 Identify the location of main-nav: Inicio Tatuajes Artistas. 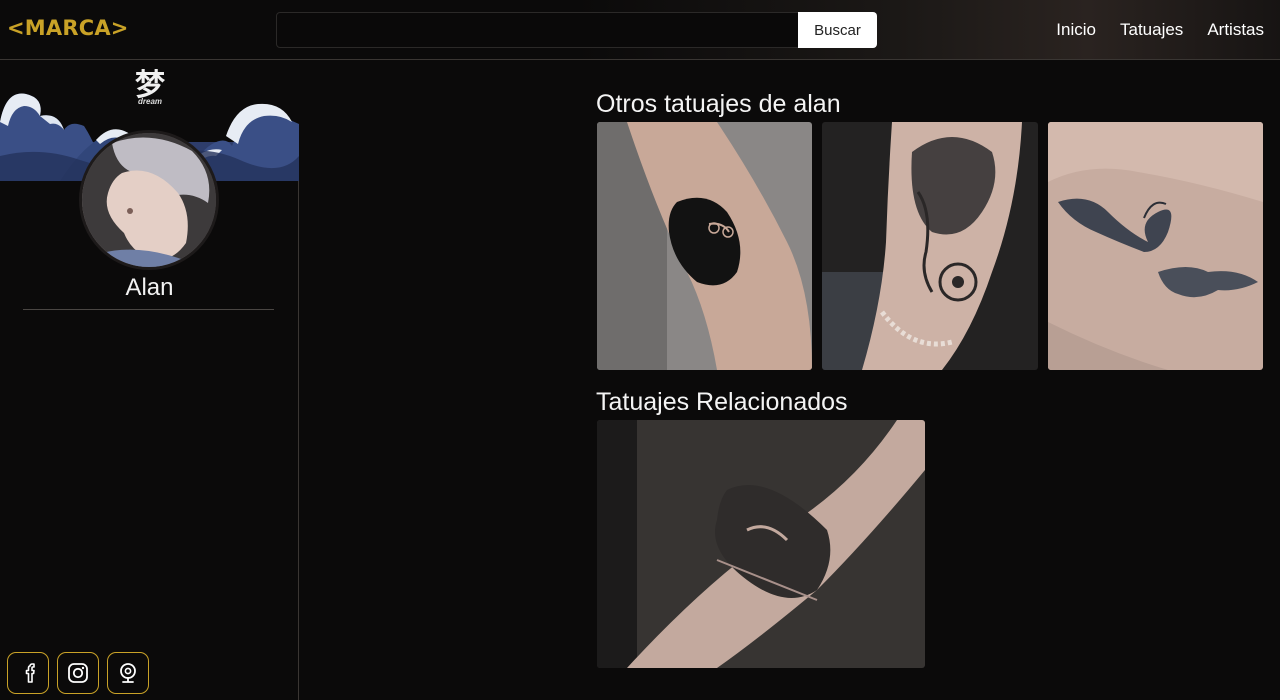
(1160, 30).